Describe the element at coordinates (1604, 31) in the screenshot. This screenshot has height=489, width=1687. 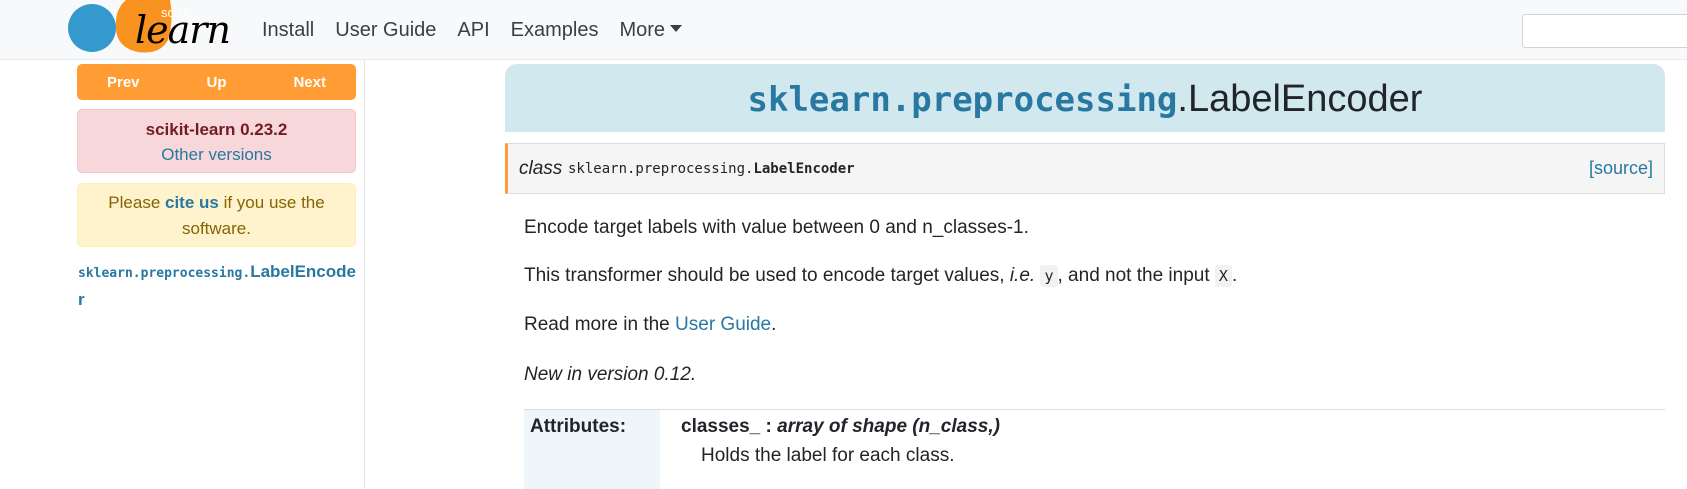
I see `search-input` at that location.